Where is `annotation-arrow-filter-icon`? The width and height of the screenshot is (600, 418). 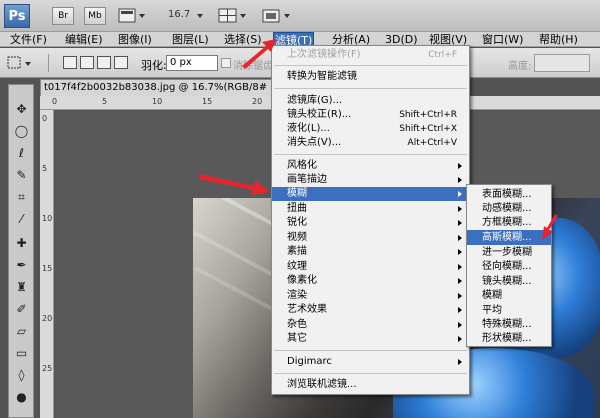
annotation-arrow-filter-icon is located at coordinates (259, 54).